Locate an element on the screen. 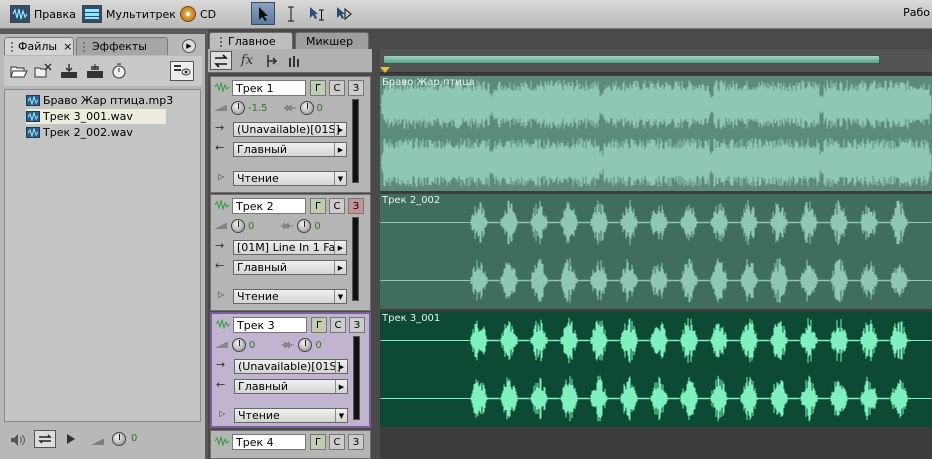 This screenshot has height=459, width=932. show-preview-button is located at coordinates (182, 71).